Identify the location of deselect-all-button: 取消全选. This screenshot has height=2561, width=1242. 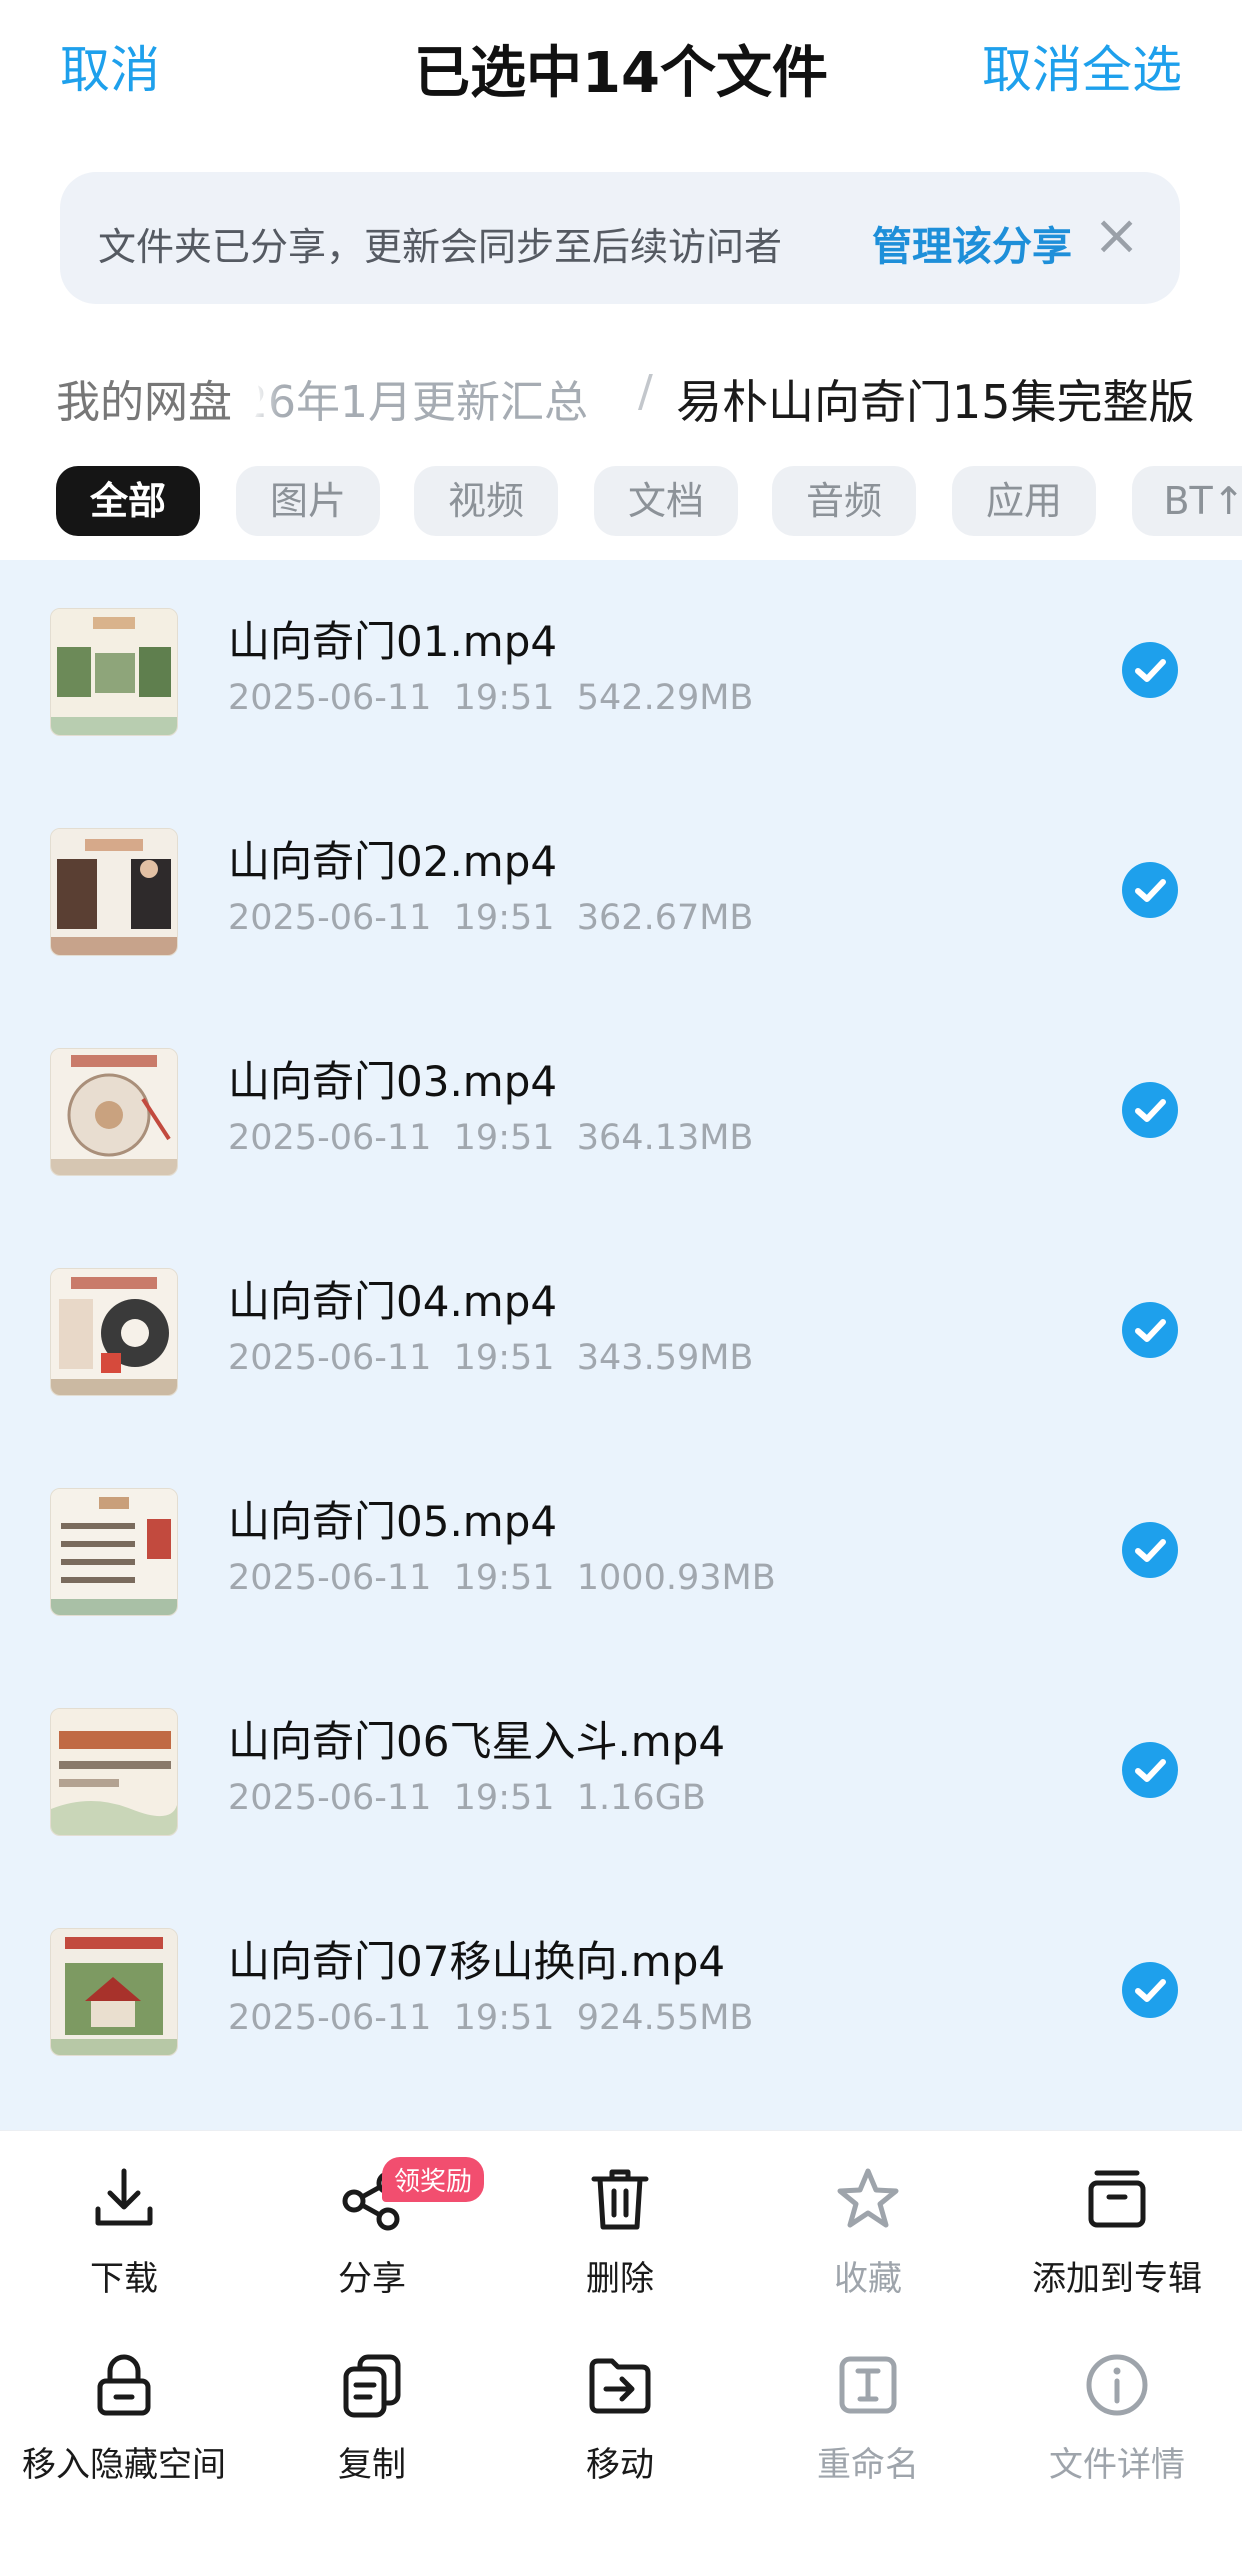
(1082, 66).